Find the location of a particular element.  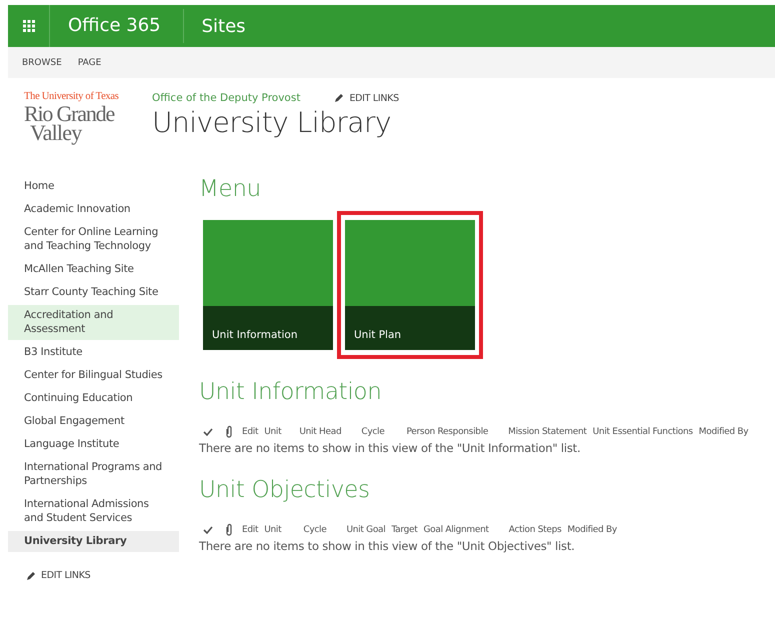

column-header: Person Responsible is located at coordinates (447, 431).